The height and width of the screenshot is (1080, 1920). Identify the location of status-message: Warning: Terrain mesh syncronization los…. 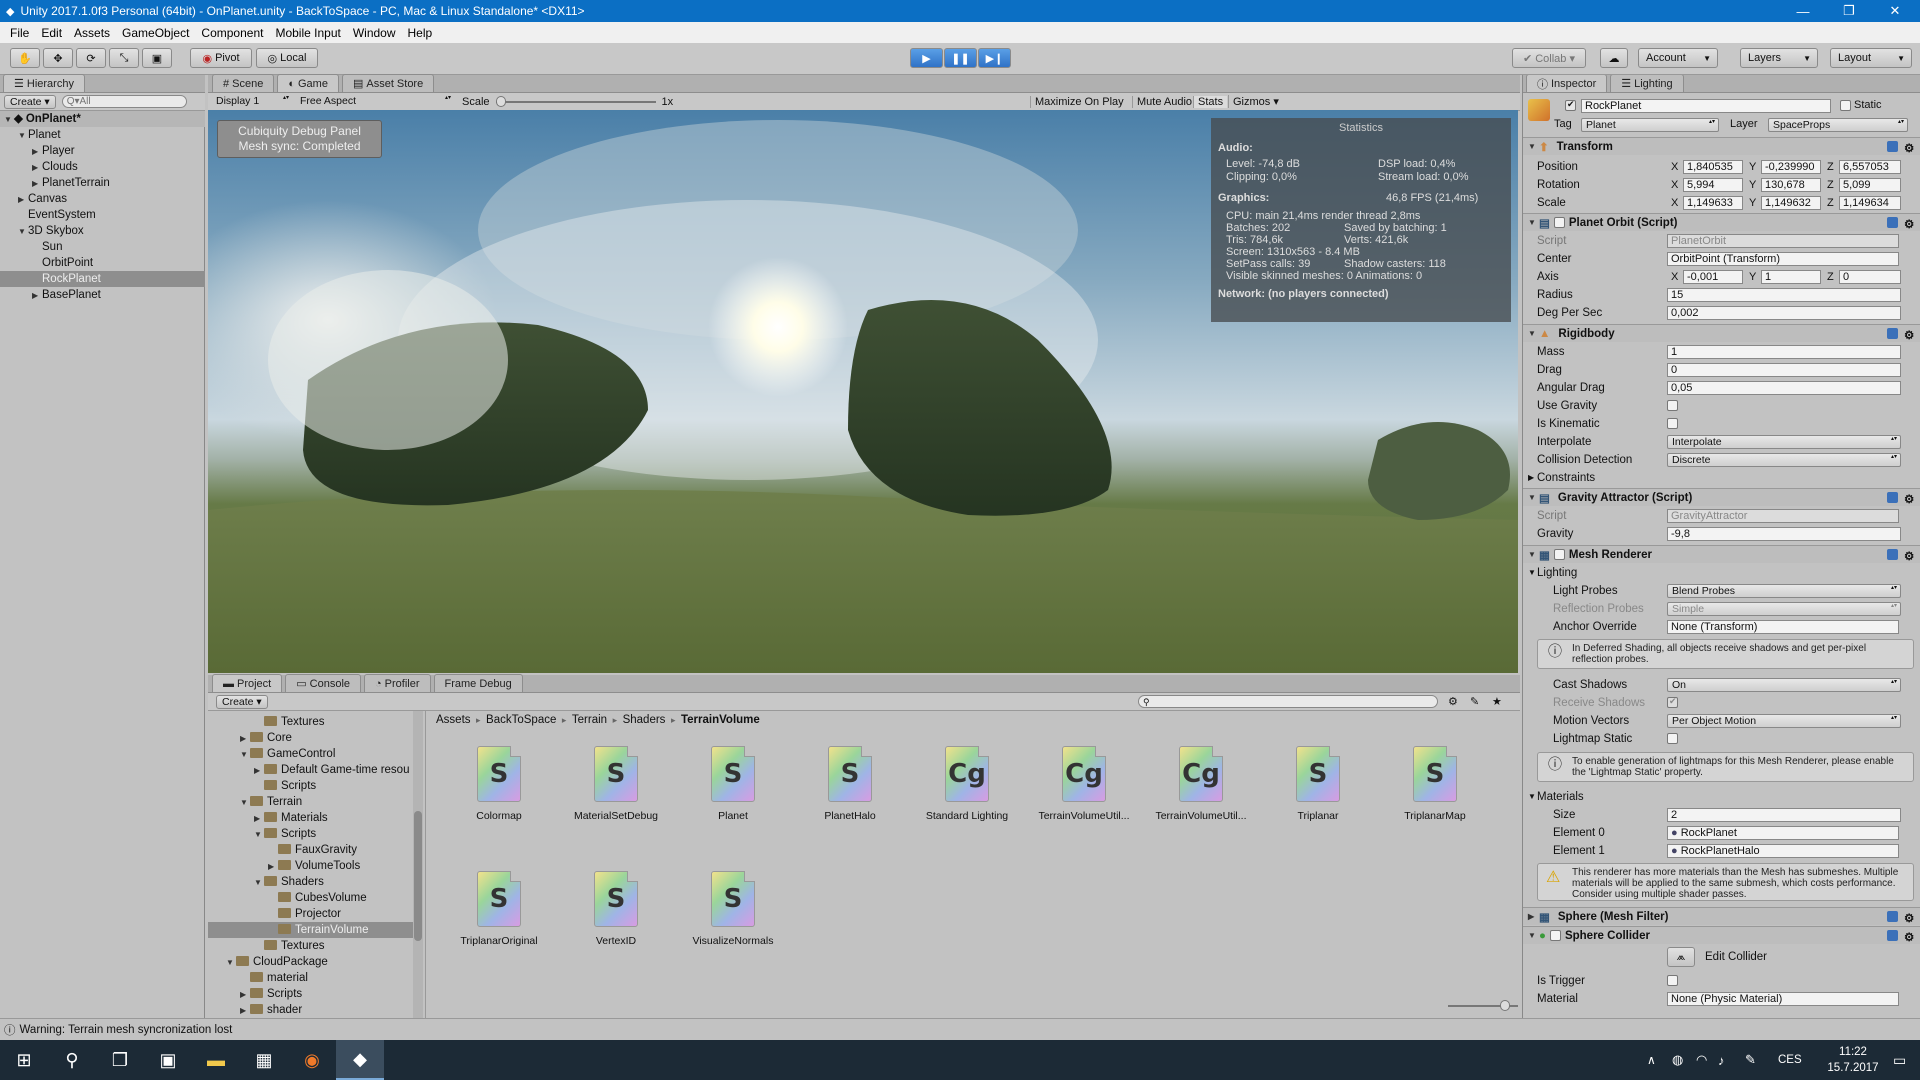
(126, 1030).